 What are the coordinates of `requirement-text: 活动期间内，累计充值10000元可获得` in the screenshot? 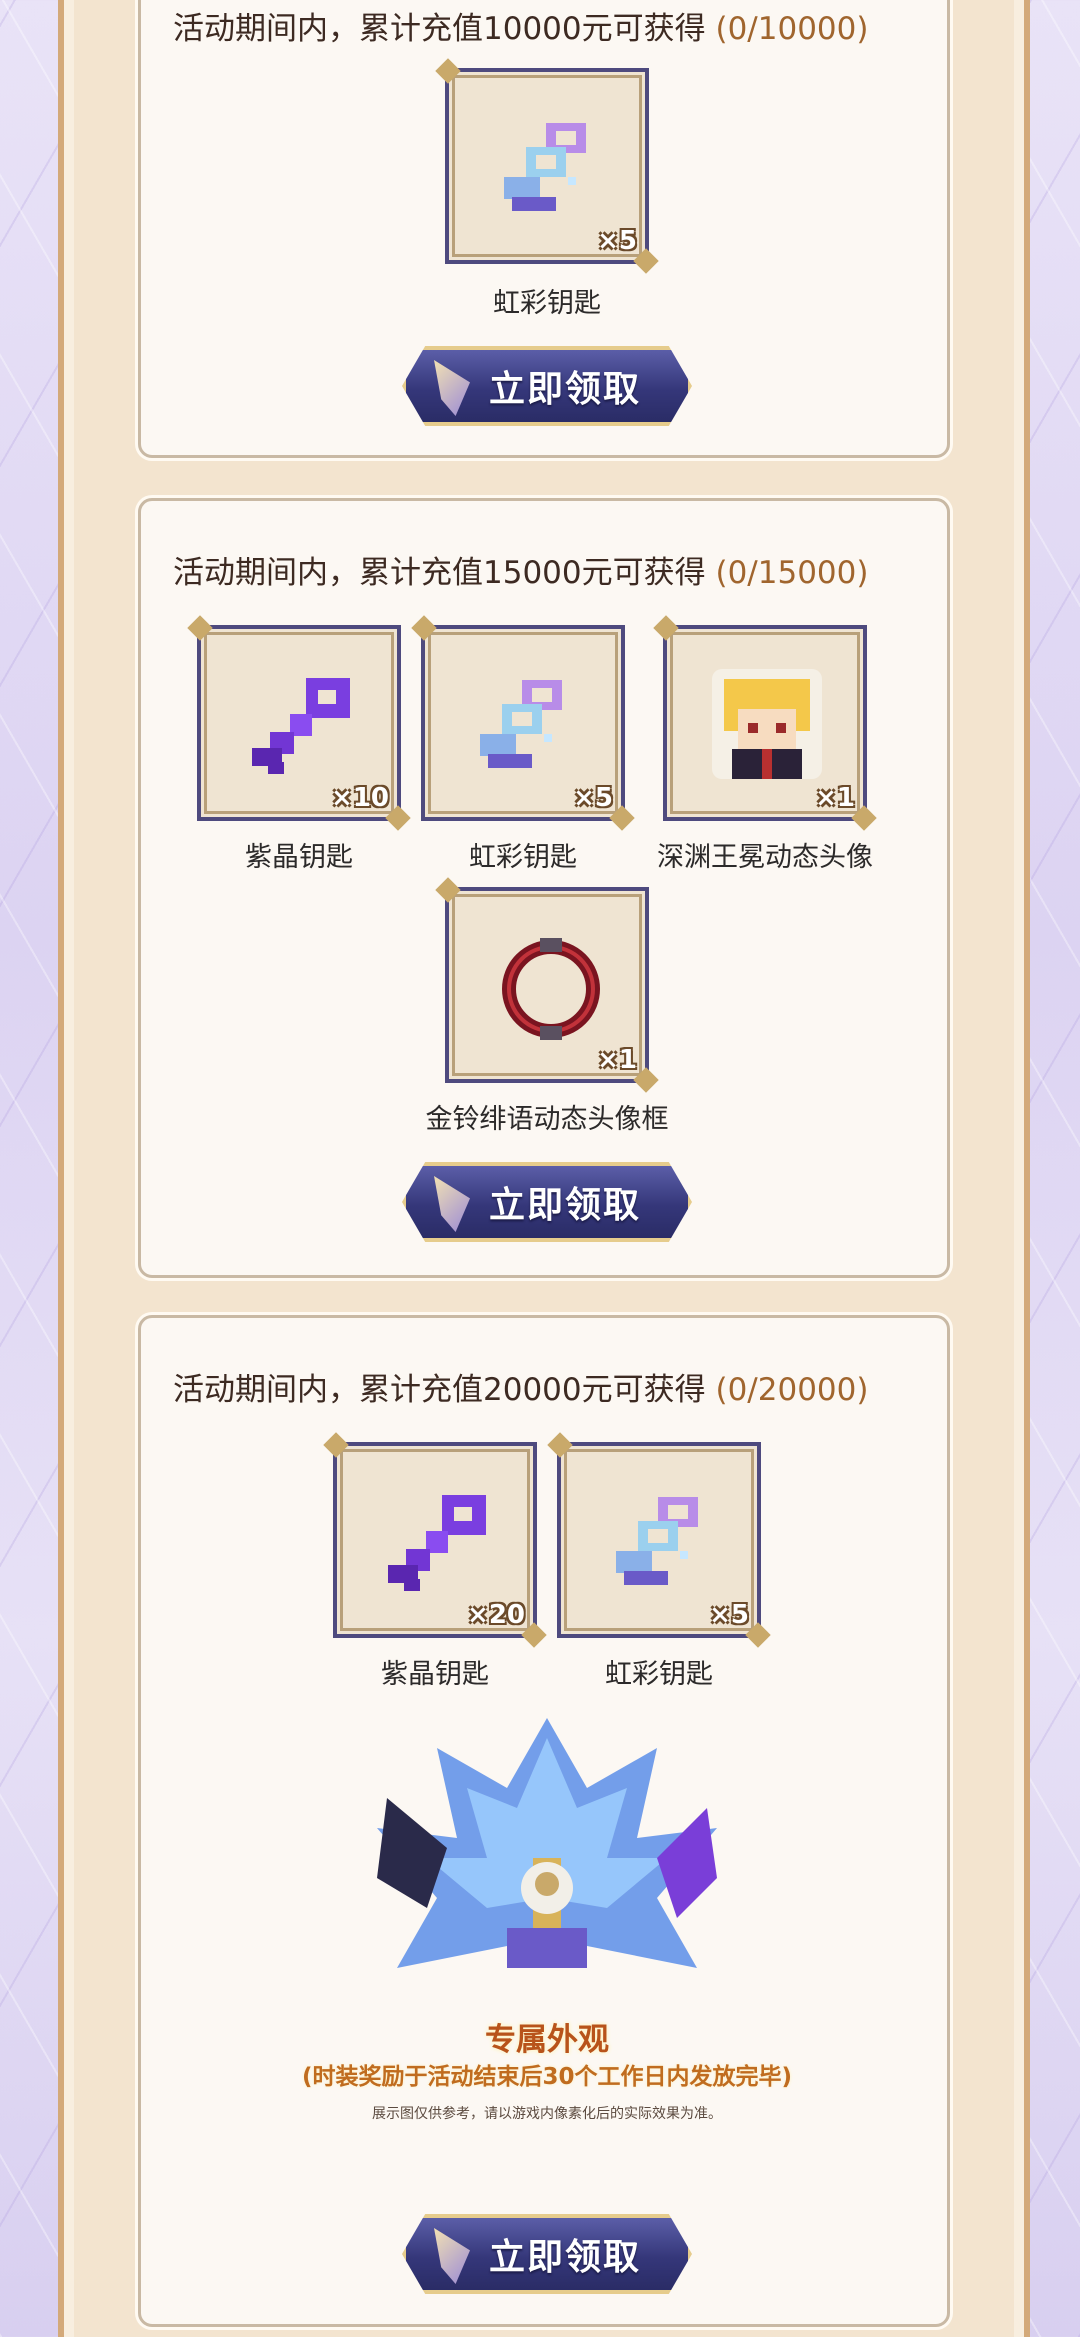 It's located at (439, 29).